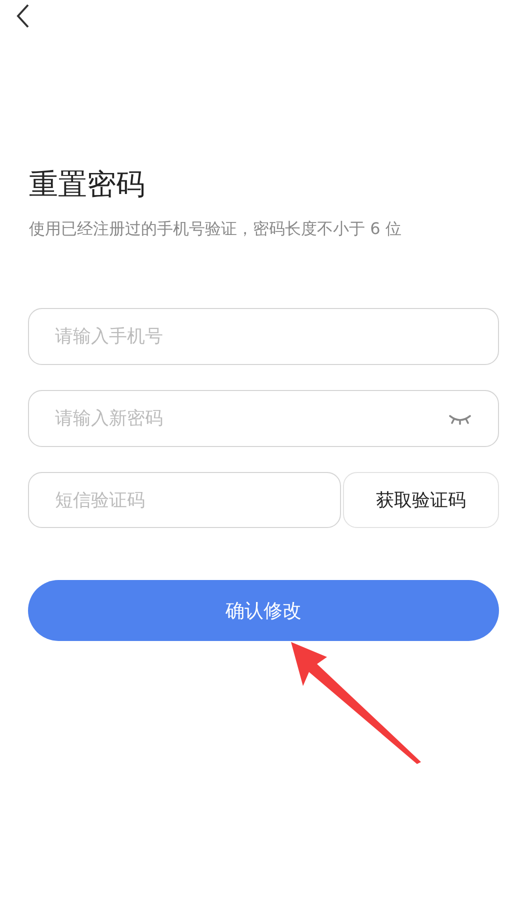 The width and height of the screenshot is (522, 907). I want to click on input-field: 请输入新密码, so click(263, 418).